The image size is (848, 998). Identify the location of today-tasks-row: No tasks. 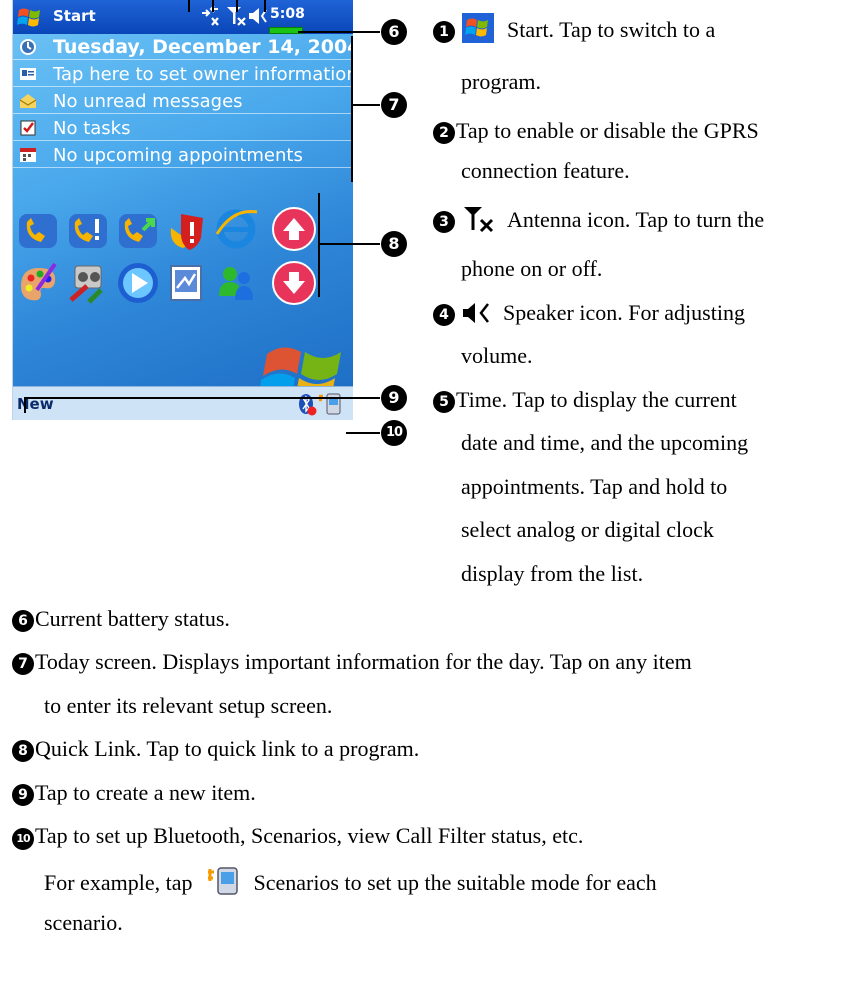
(183, 128).